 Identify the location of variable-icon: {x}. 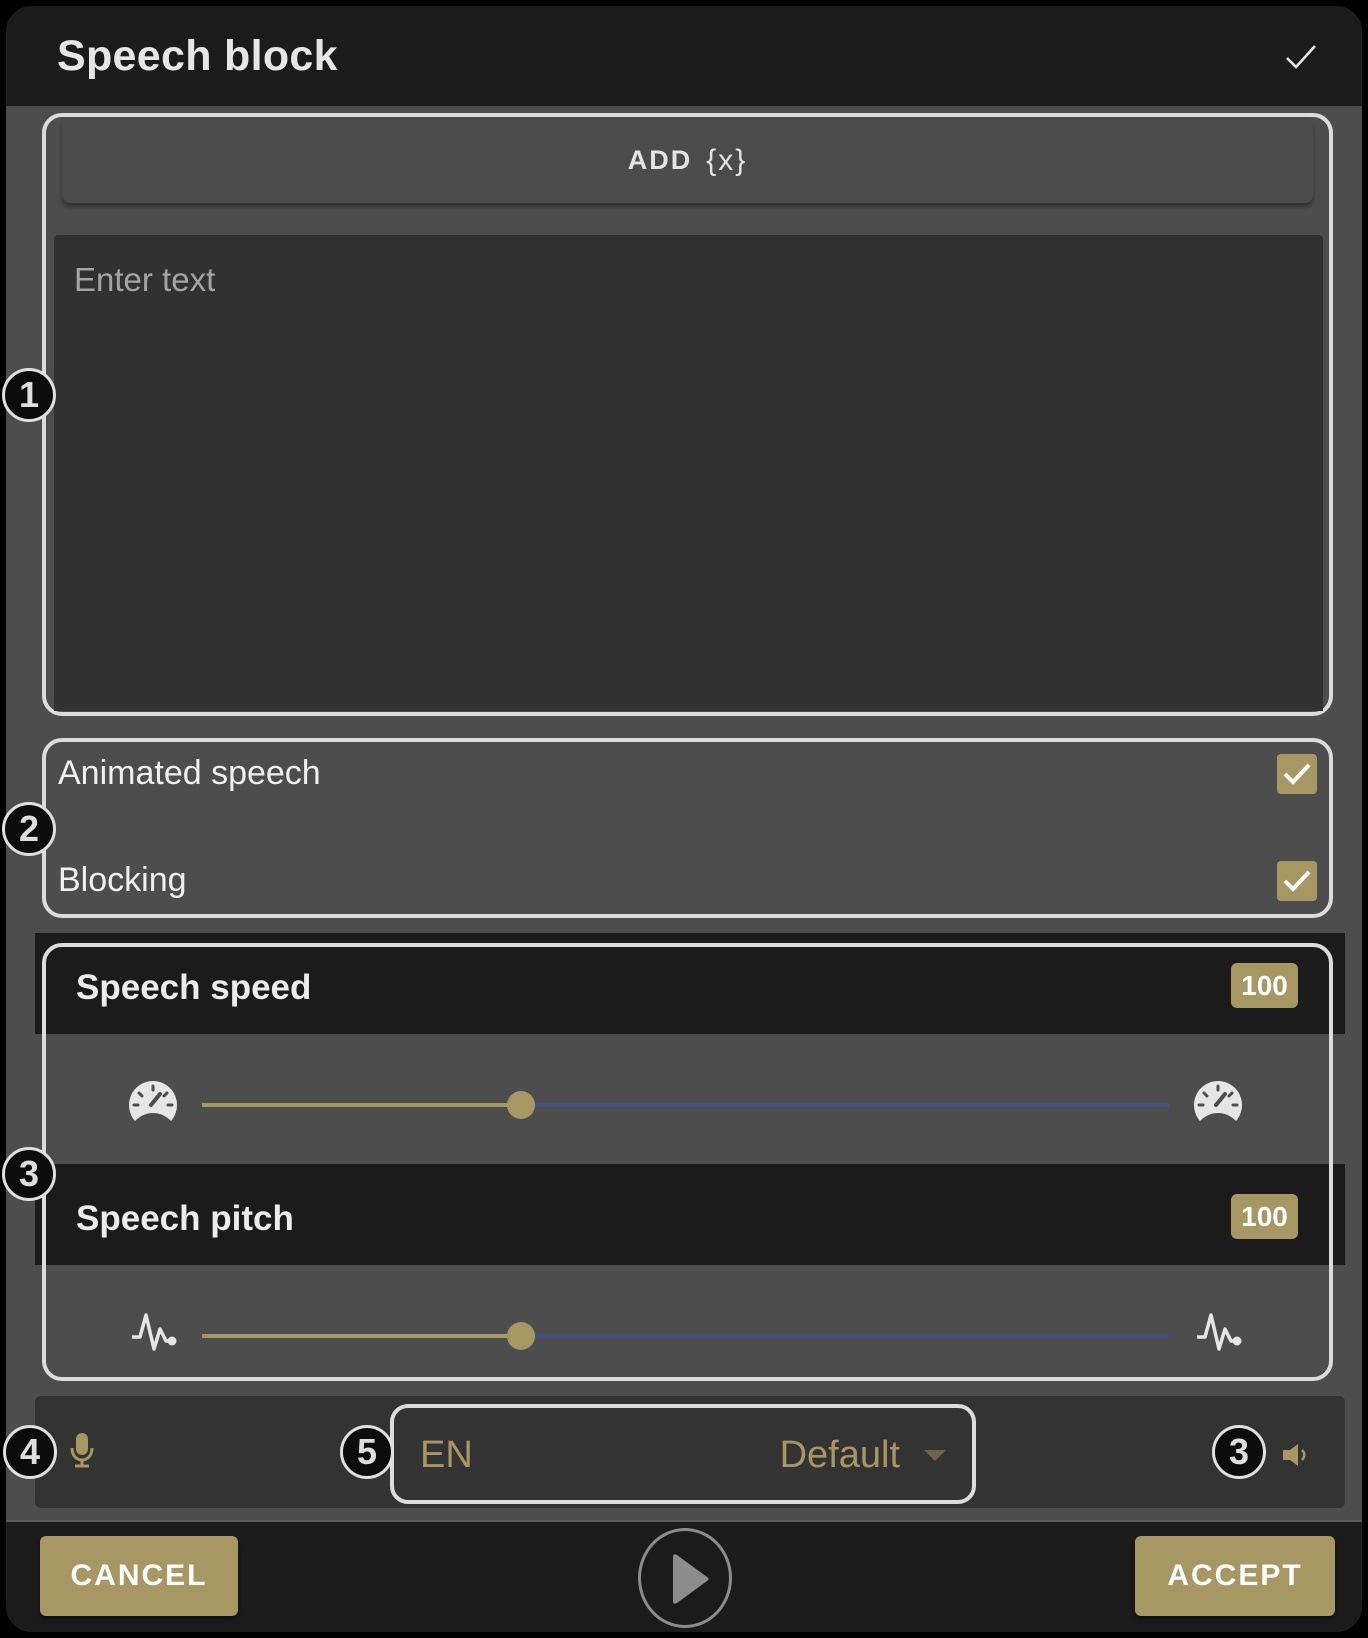
(727, 160).